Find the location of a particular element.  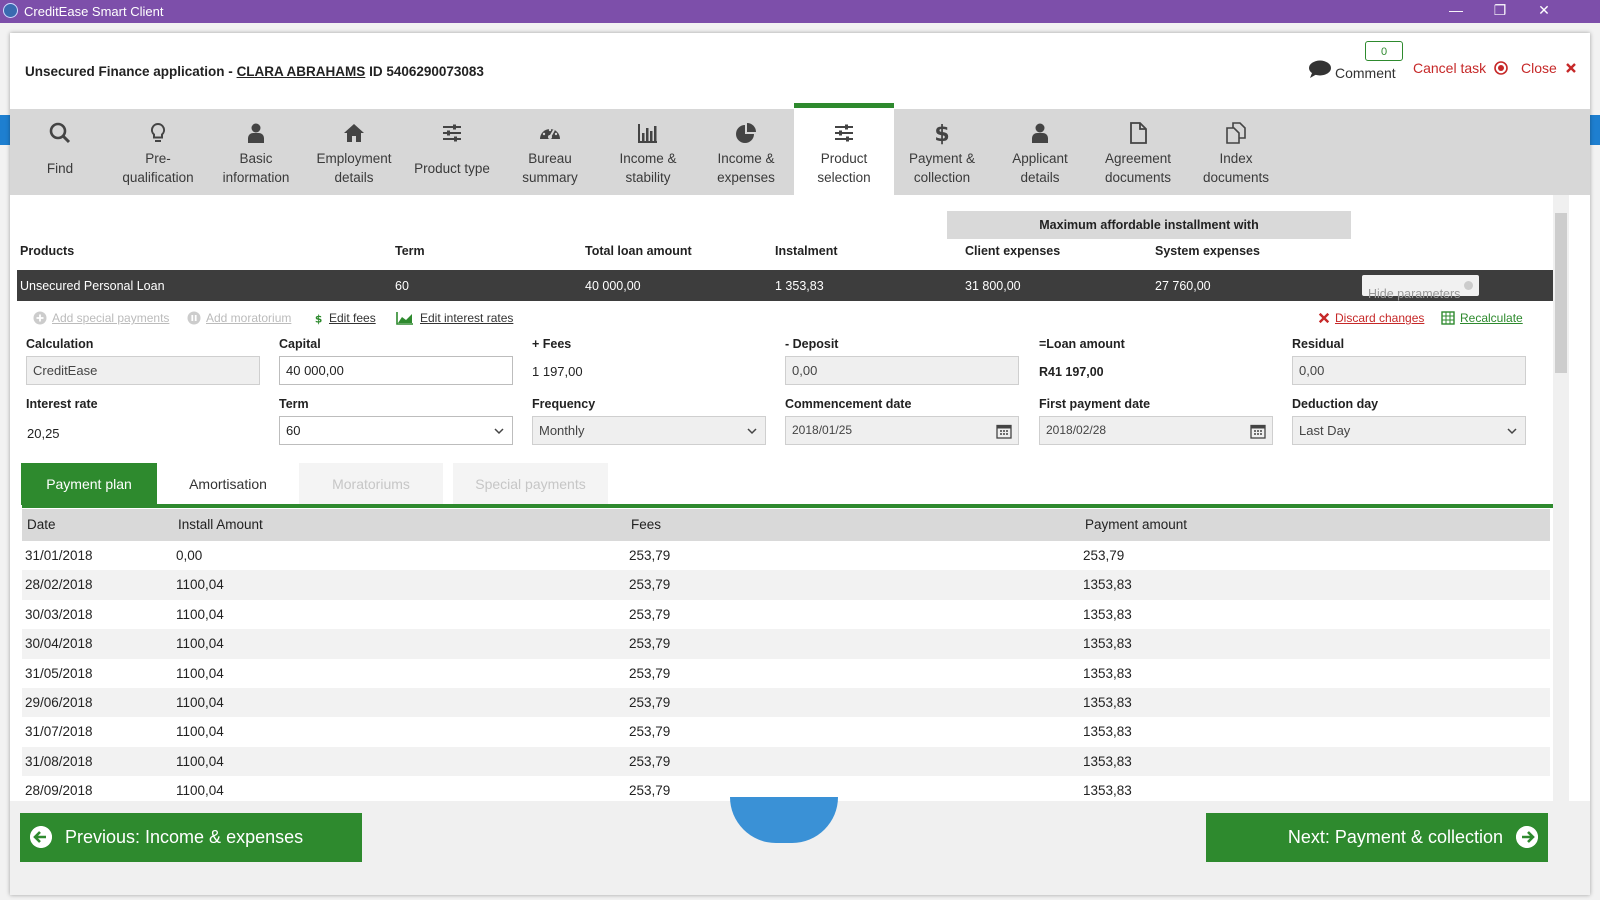

nav-product-type: Product type is located at coordinates (452, 152).